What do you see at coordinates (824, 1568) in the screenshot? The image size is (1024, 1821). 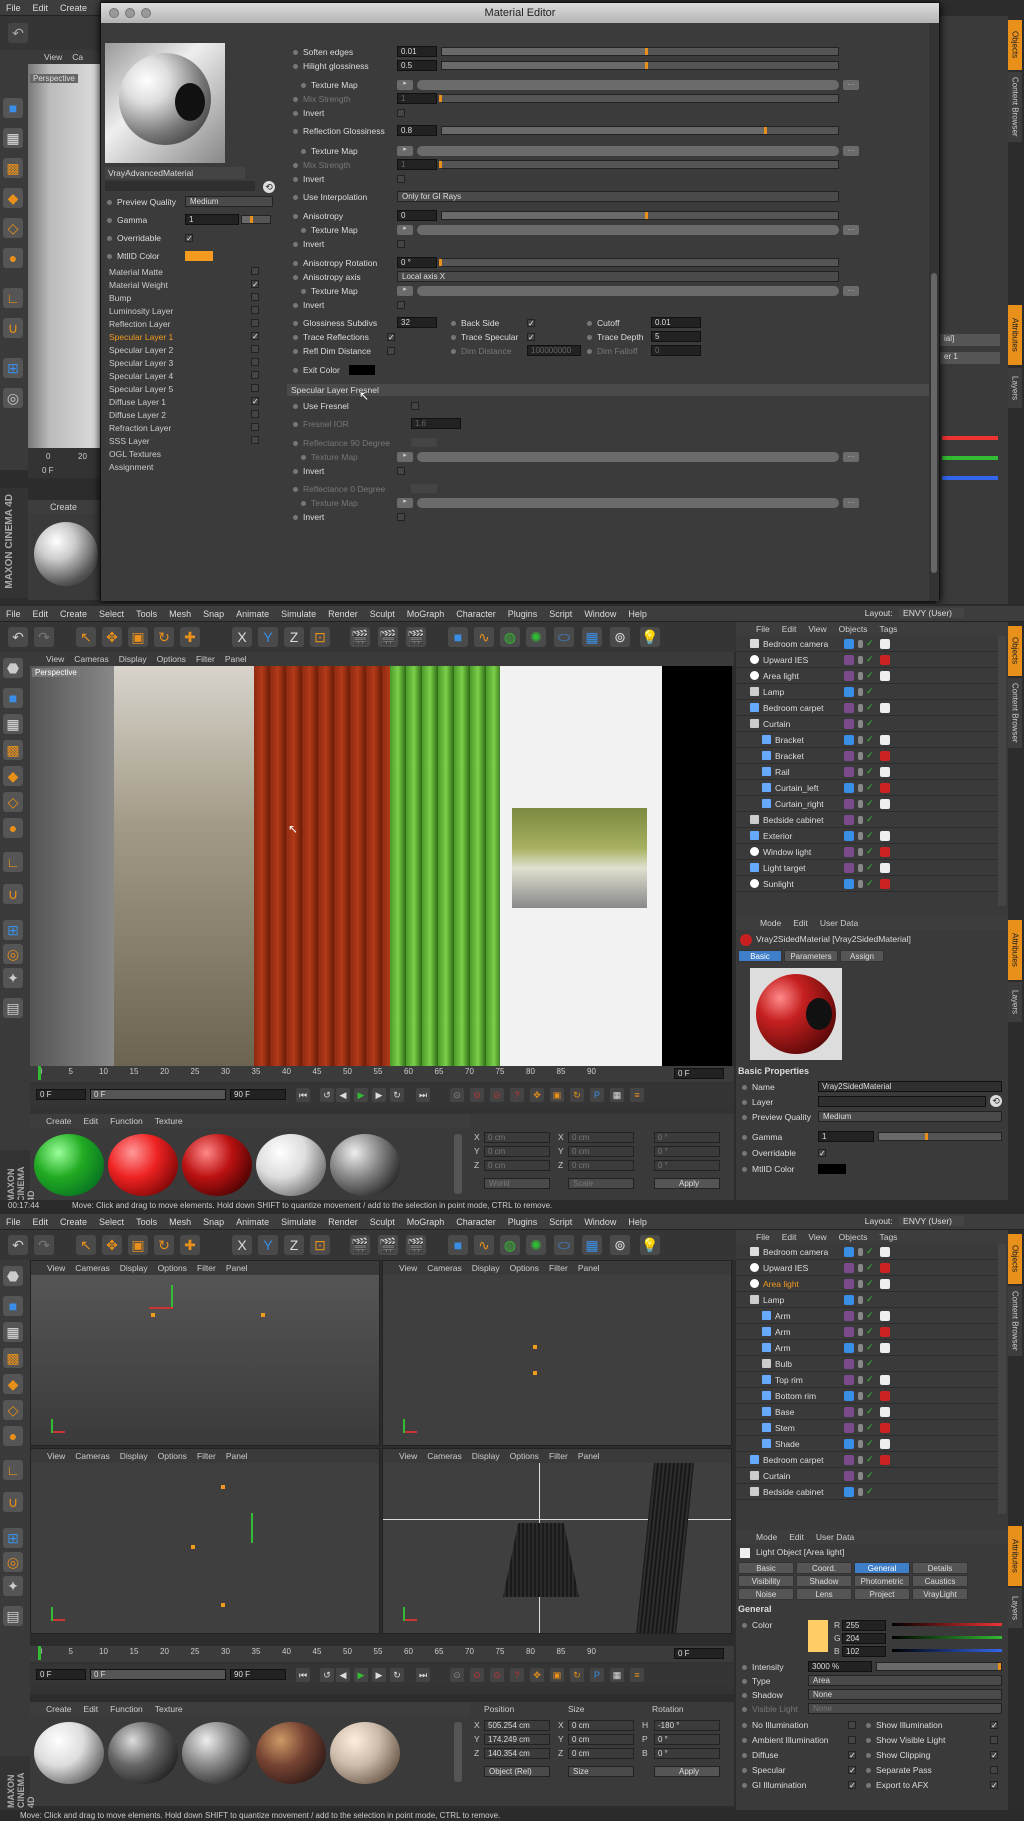 I see `tab-coord: Coord.` at bounding box center [824, 1568].